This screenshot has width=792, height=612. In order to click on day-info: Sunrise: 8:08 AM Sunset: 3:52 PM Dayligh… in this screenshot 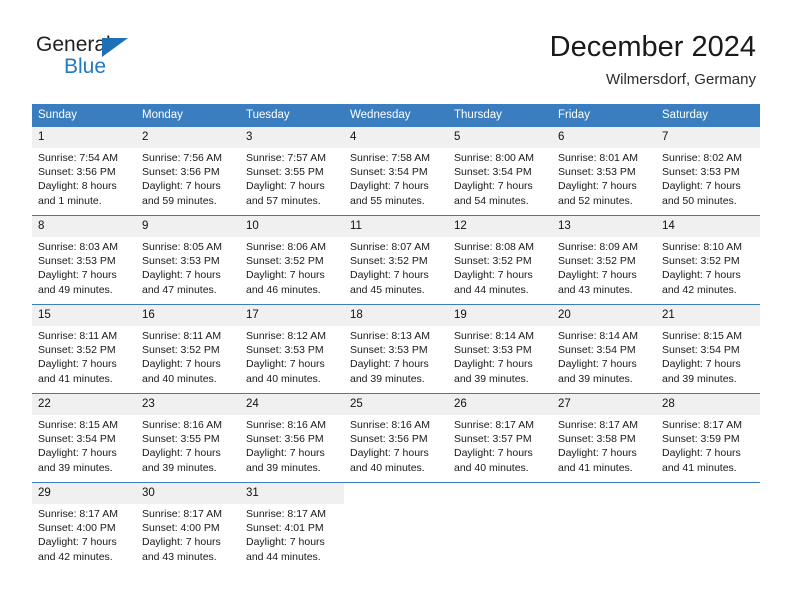, I will do `click(500, 267)`.